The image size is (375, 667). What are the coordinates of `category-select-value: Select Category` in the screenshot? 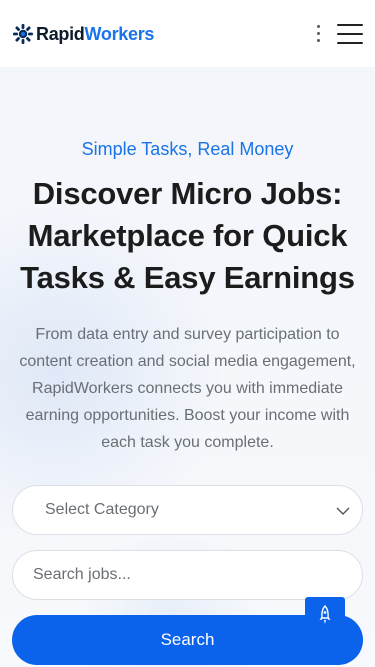 It's located at (102, 509).